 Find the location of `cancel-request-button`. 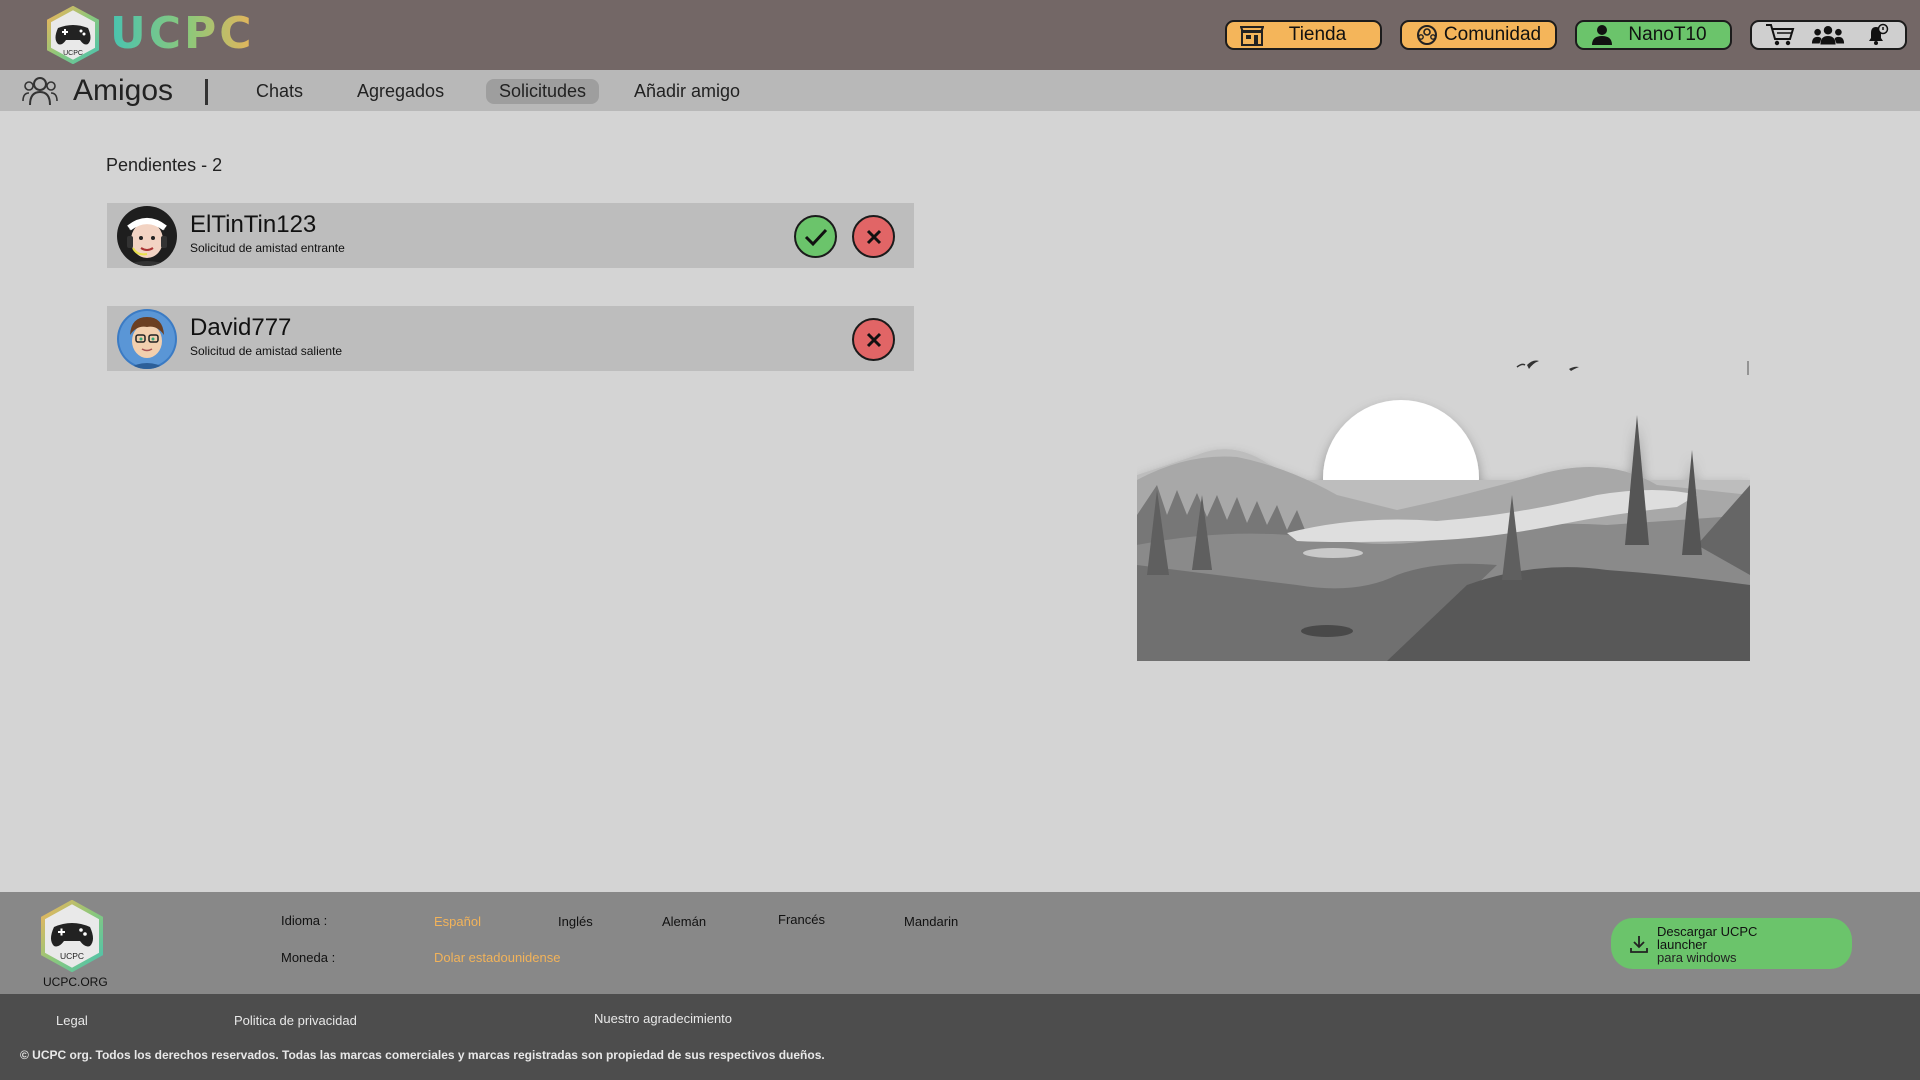

cancel-request-button is located at coordinates (873, 339).